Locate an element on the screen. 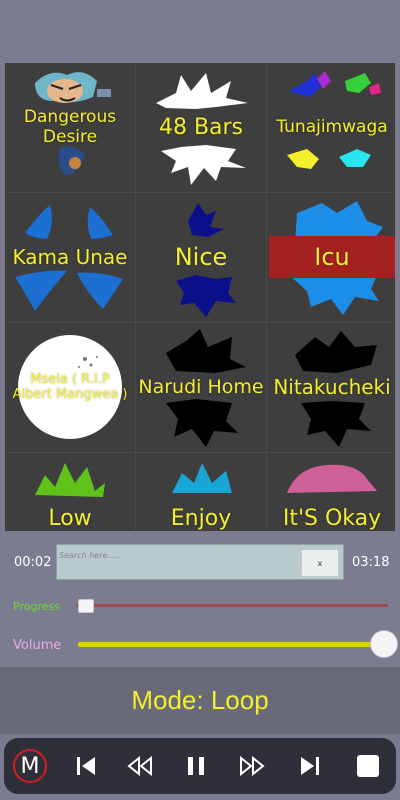  stop-icon is located at coordinates (368, 766).